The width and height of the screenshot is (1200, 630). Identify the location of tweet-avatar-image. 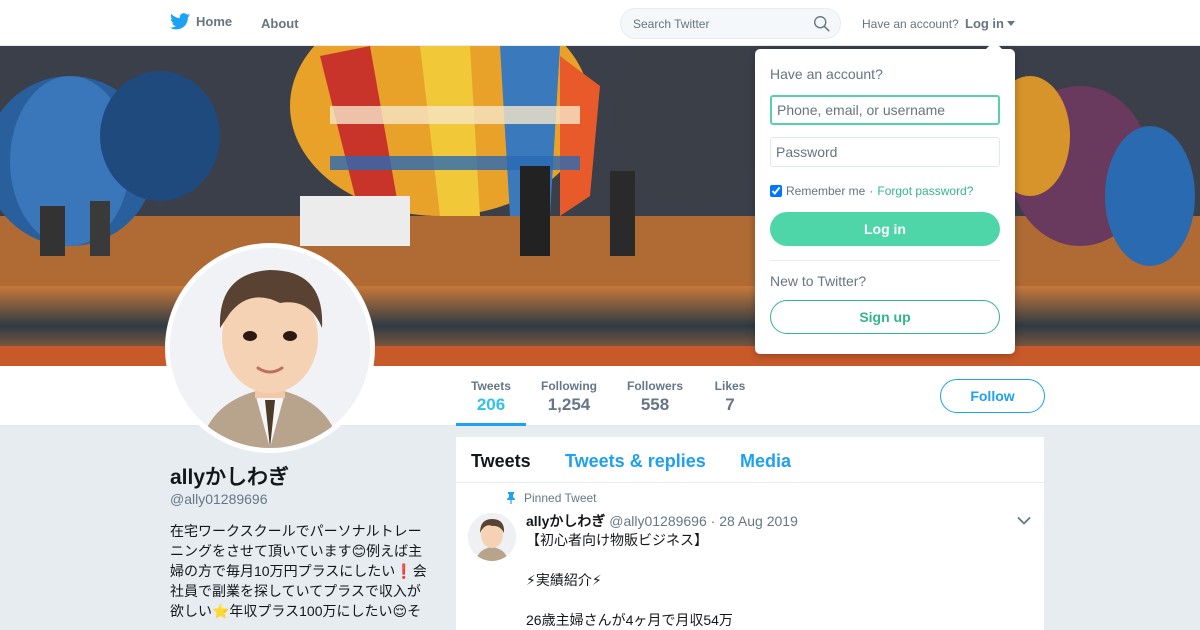
(492, 537).